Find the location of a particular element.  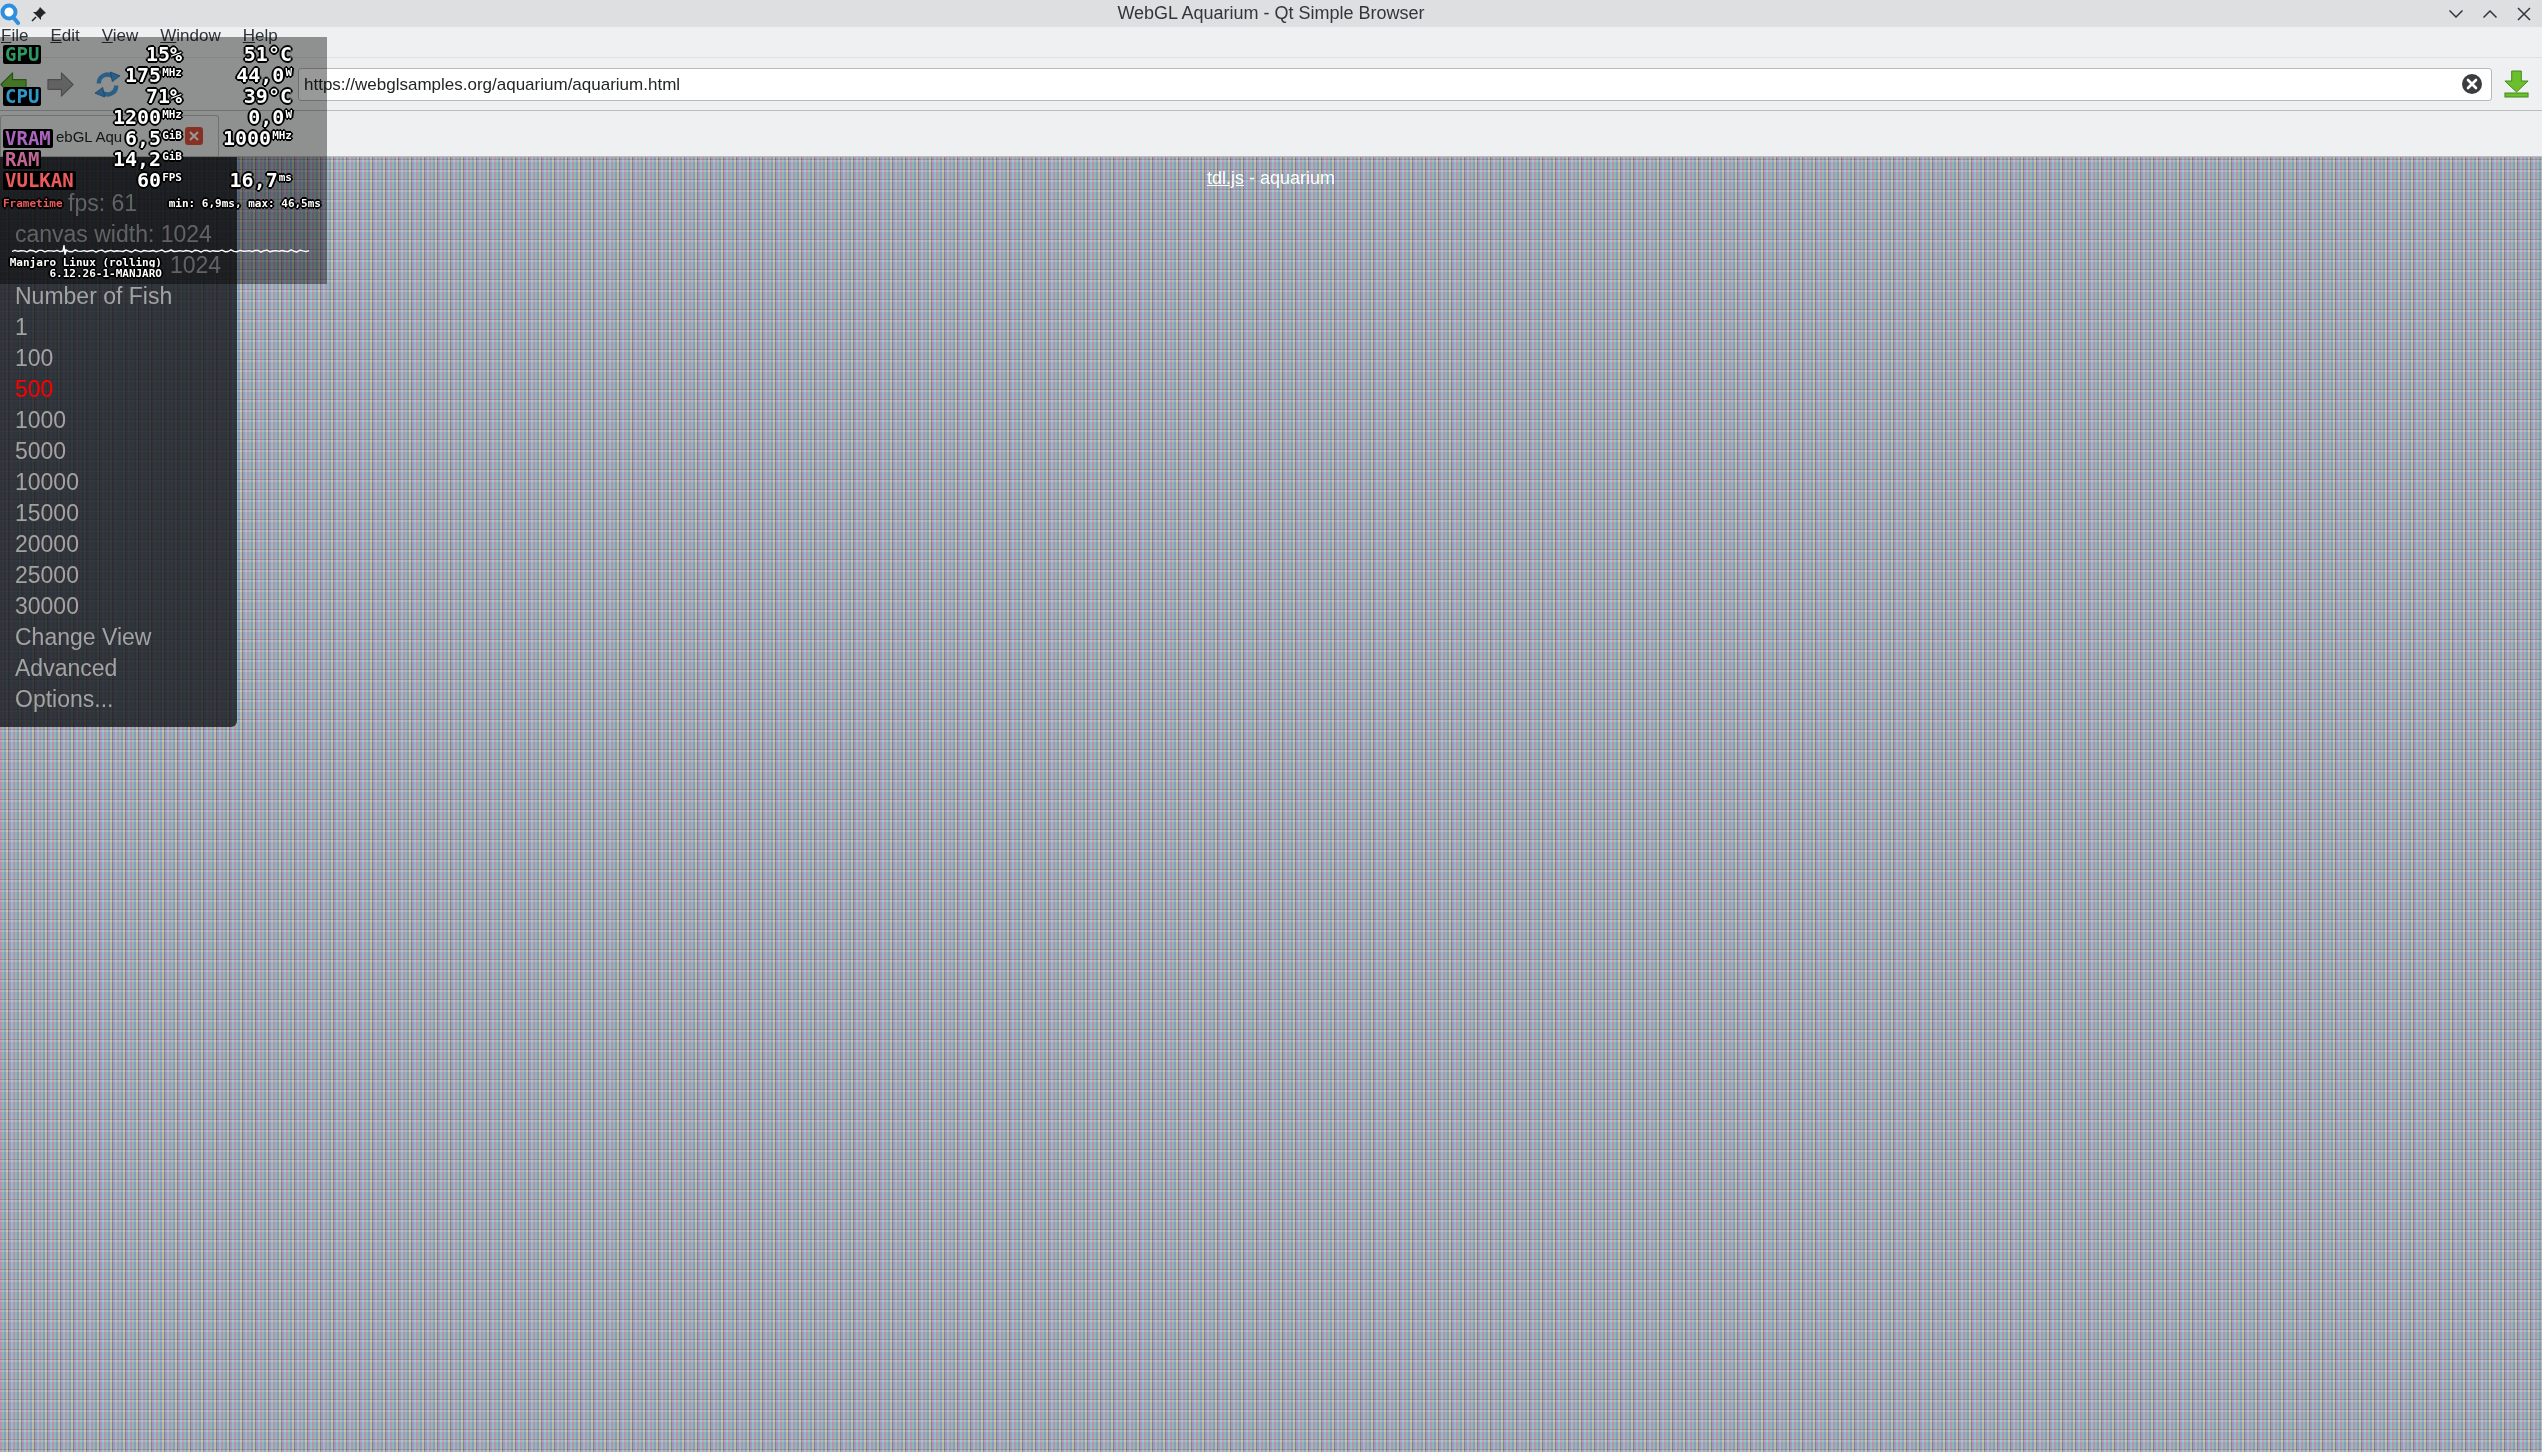

frametime-stats: min: 6,9ms, max: 46,5ms is located at coordinates (244, 204).